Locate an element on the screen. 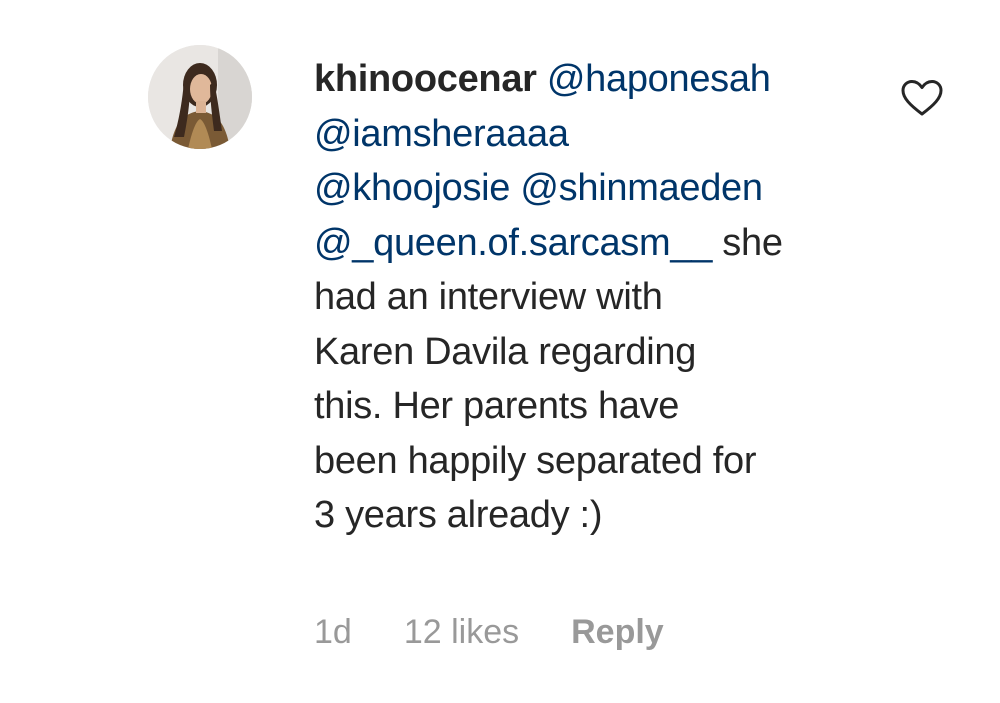 The image size is (1000, 703). comment-line-1: khinoocenar @haponesah is located at coordinates (594, 79).